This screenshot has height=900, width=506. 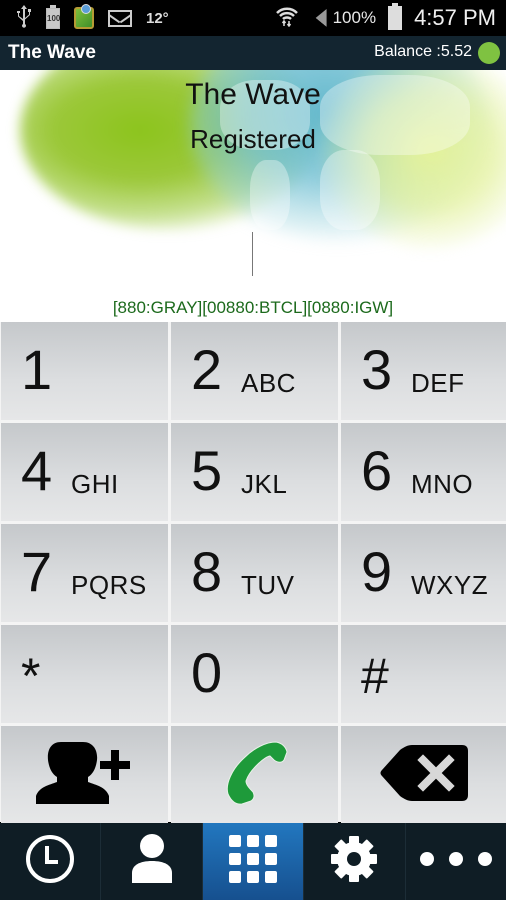 I want to click on backspace-icon, so click(x=424, y=775).